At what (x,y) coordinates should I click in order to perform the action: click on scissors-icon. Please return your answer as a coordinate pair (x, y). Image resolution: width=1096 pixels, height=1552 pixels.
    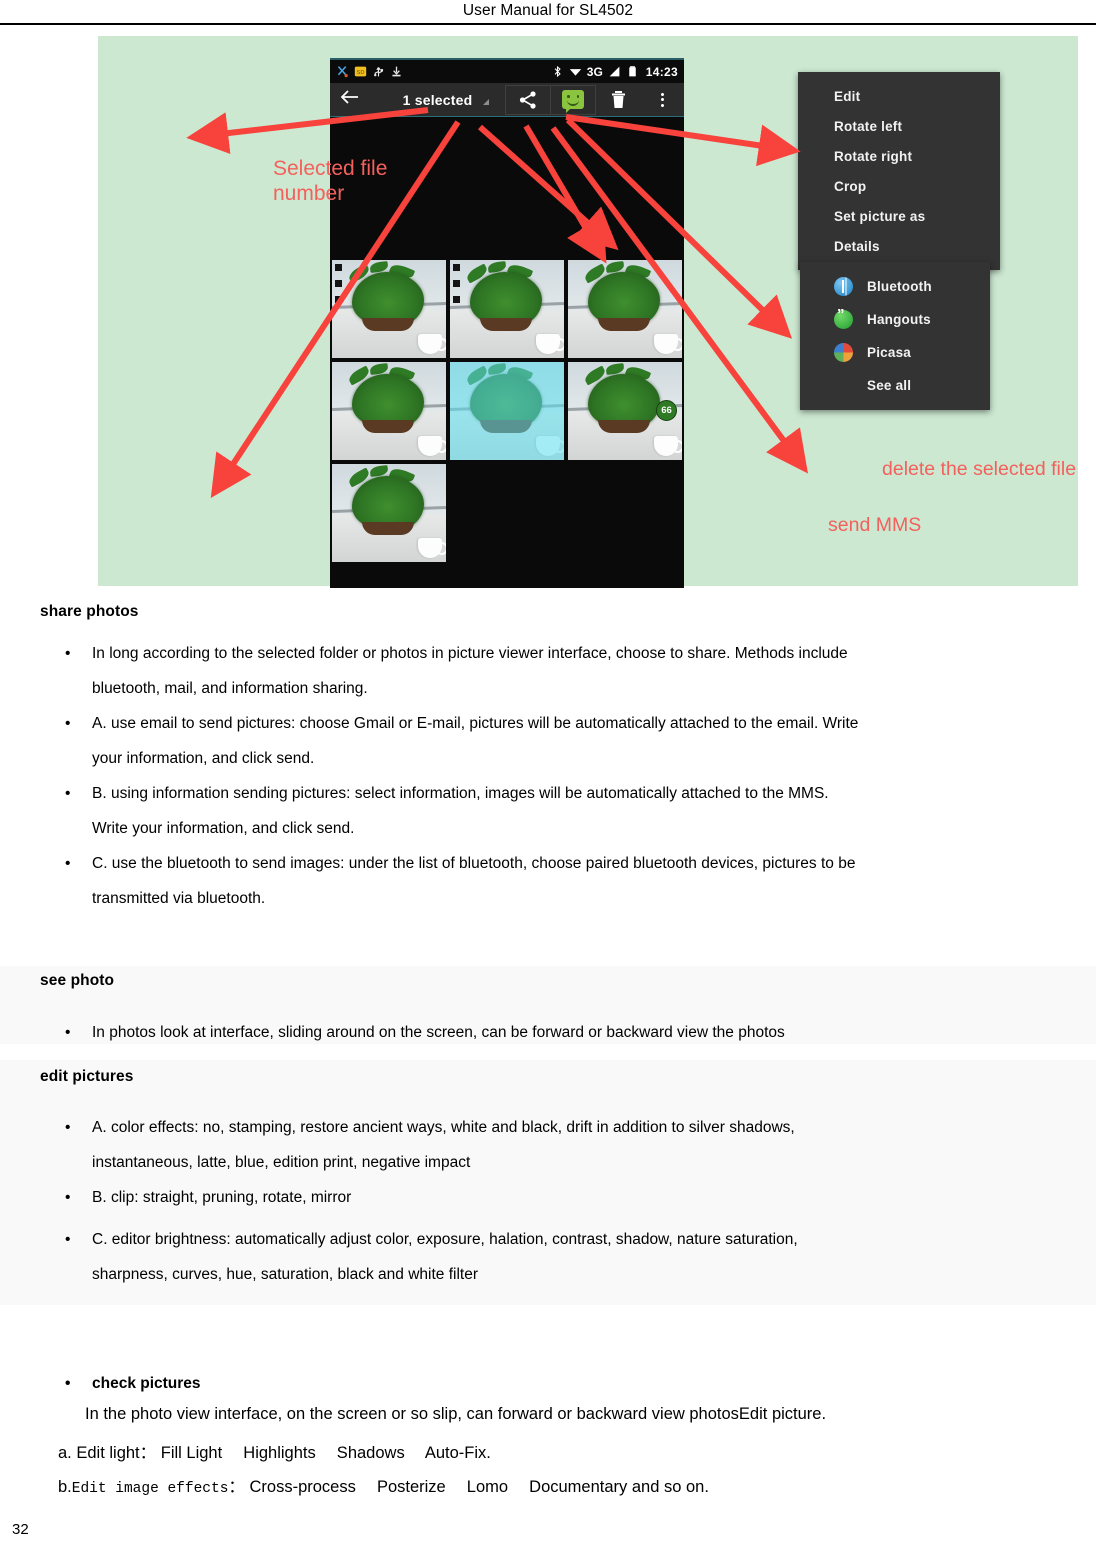
    Looking at the image, I should click on (342, 72).